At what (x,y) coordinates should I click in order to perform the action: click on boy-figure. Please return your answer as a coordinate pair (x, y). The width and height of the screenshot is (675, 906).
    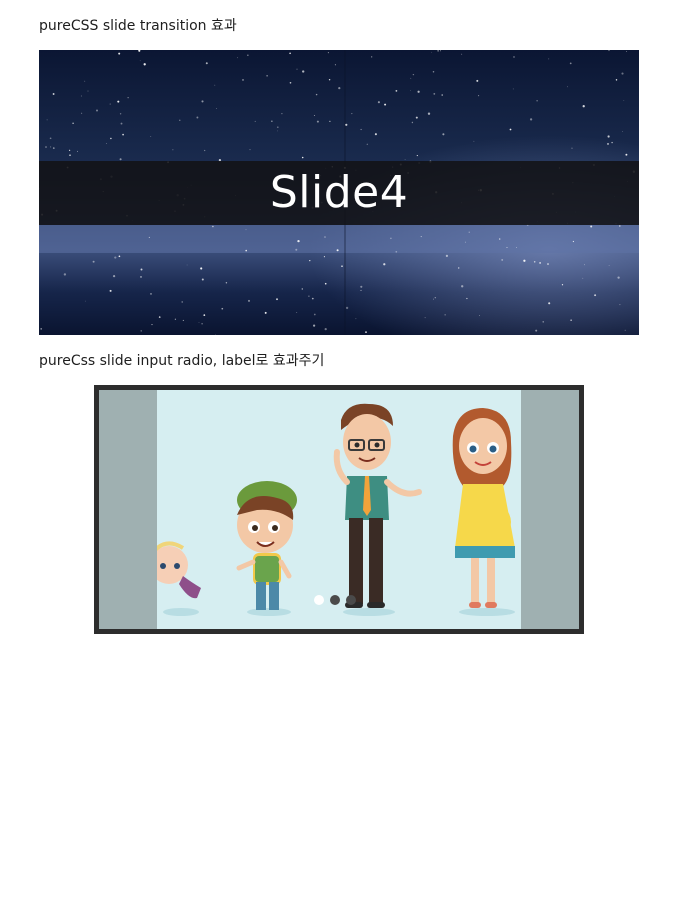
    Looking at the image, I should click on (266, 545).